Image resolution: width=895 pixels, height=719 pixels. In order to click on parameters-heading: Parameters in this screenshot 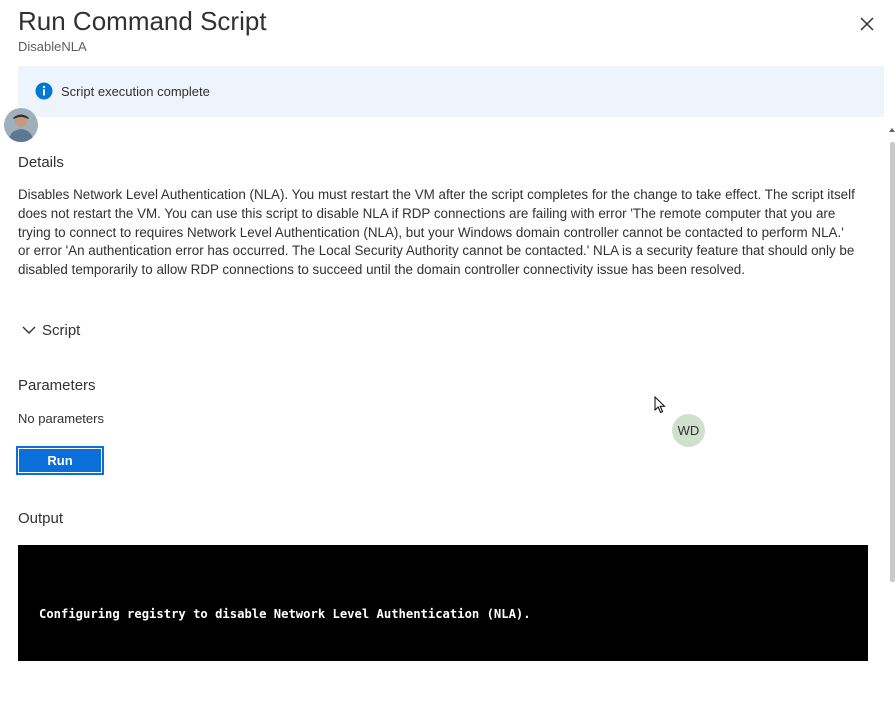, I will do `click(57, 385)`.